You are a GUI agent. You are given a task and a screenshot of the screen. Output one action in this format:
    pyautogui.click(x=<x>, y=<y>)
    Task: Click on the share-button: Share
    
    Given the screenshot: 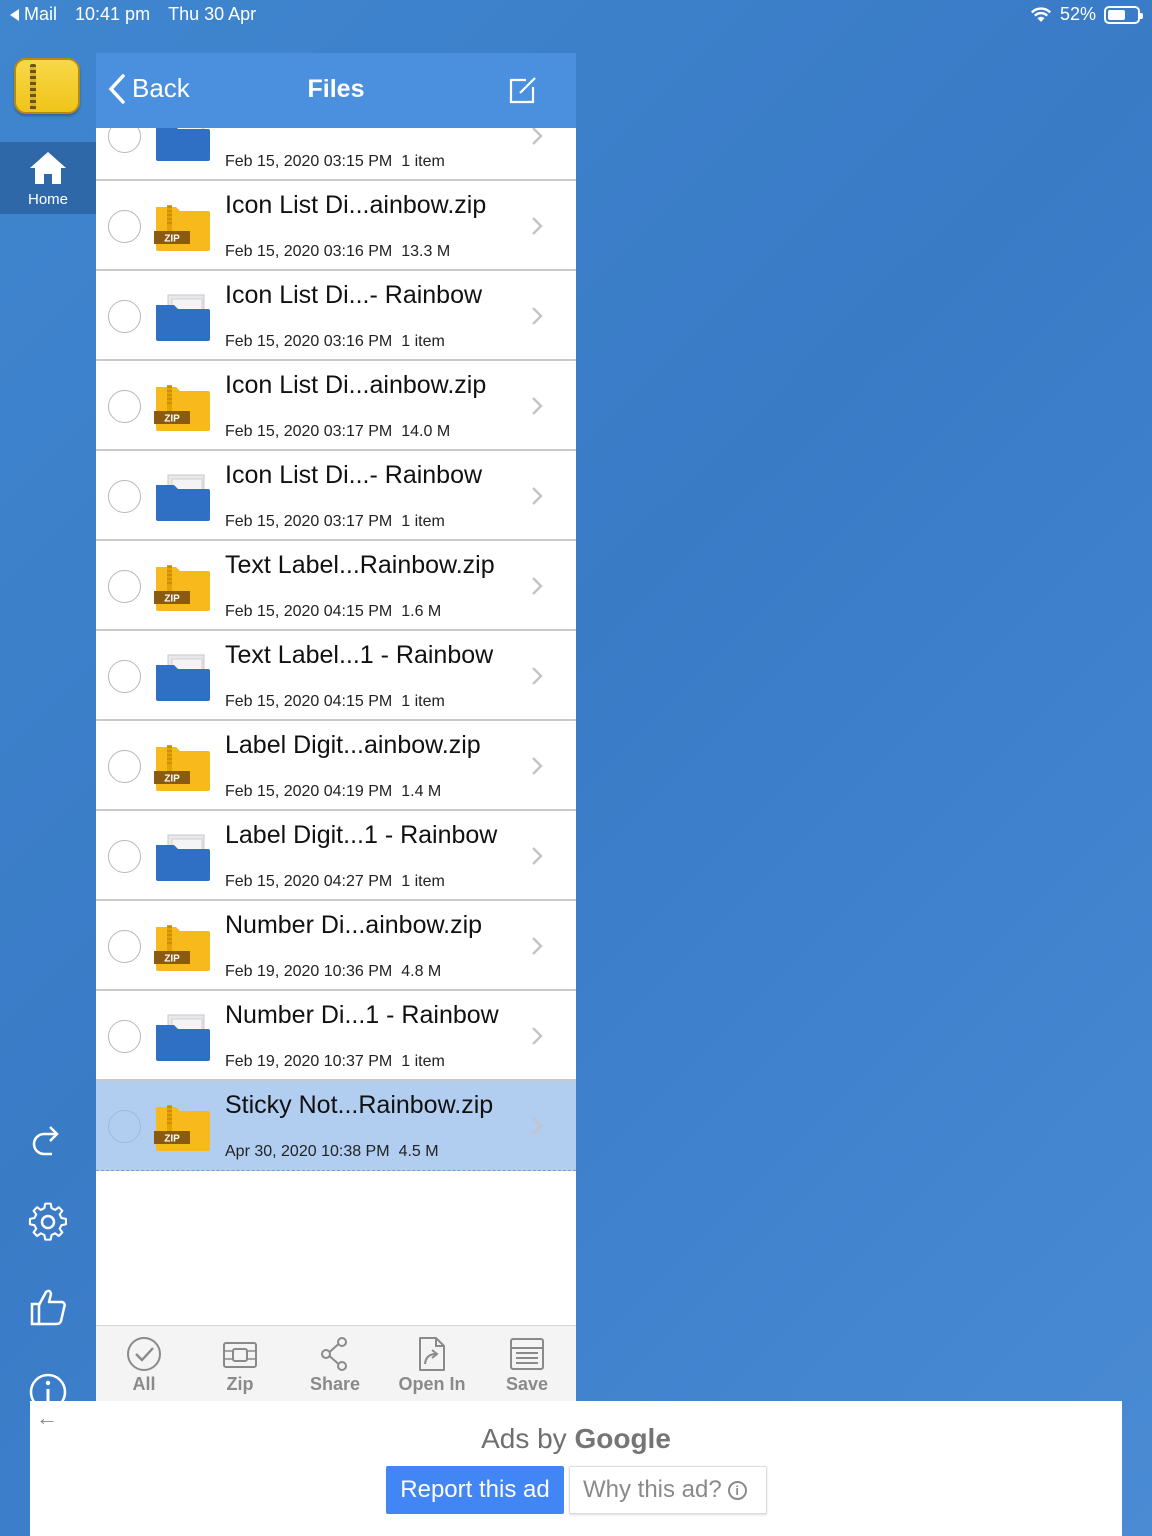 What is the action you would take?
    pyautogui.click(x=335, y=1365)
    